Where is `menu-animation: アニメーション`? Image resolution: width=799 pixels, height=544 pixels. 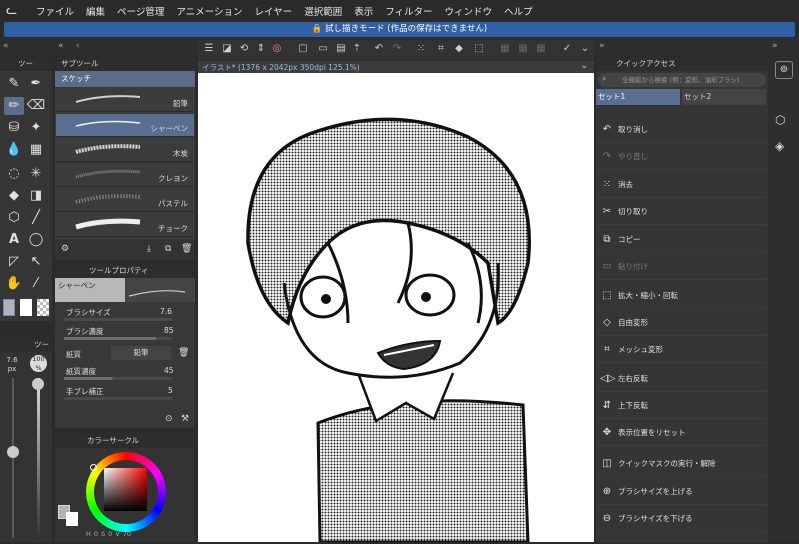
menu-animation: アニメーション is located at coordinates (209, 11).